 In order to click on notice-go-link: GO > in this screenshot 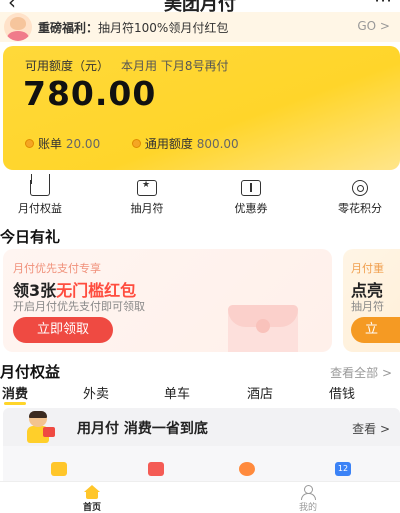, I will do `click(373, 26)`.